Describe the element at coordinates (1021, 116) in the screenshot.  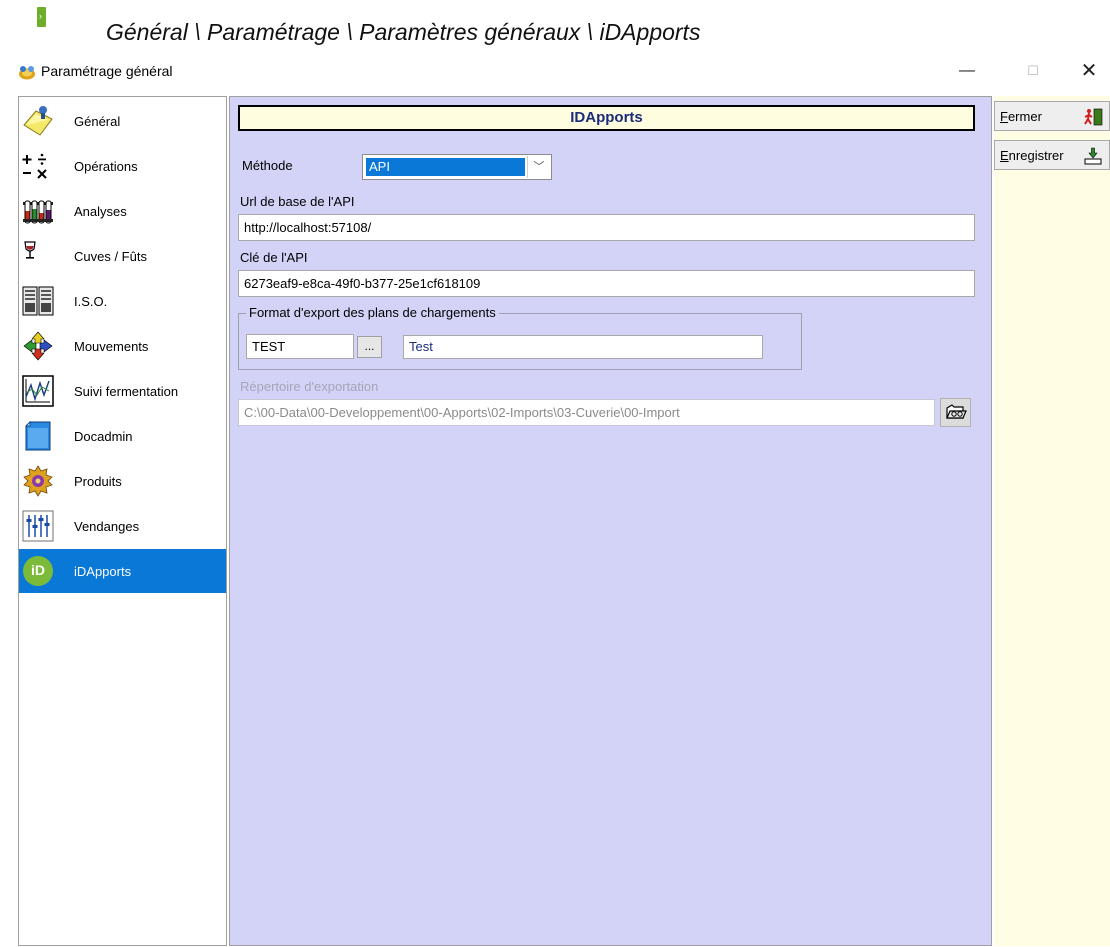
I see `close-button-label: Fermer` at that location.